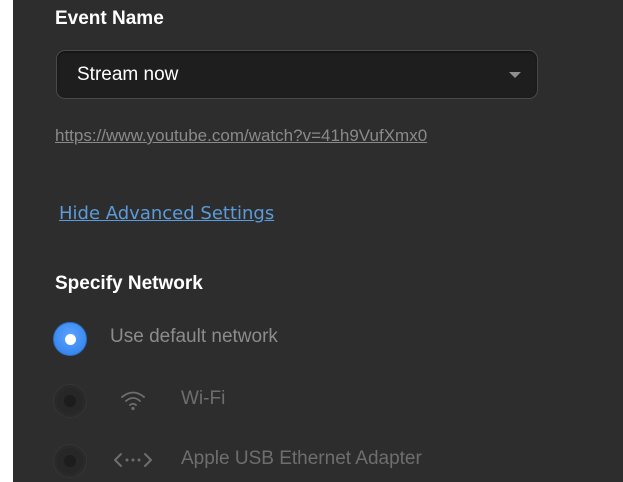 This screenshot has height=482, width=623. I want to click on network-option-label: Use default network, so click(194, 336).